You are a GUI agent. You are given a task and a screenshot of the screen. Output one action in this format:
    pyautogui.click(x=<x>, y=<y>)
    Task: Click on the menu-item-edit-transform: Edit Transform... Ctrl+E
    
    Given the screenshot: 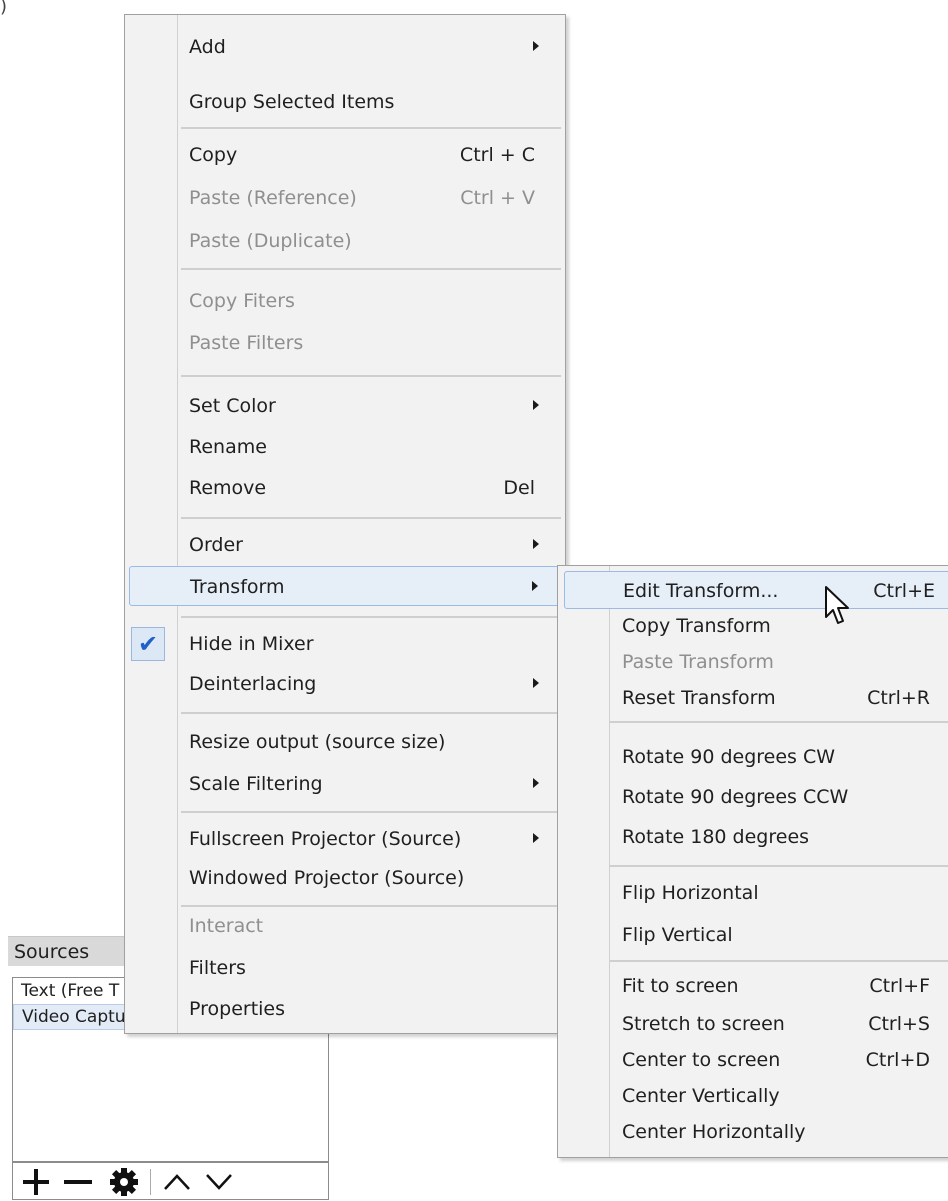 What is the action you would take?
    pyautogui.click(x=756, y=590)
    